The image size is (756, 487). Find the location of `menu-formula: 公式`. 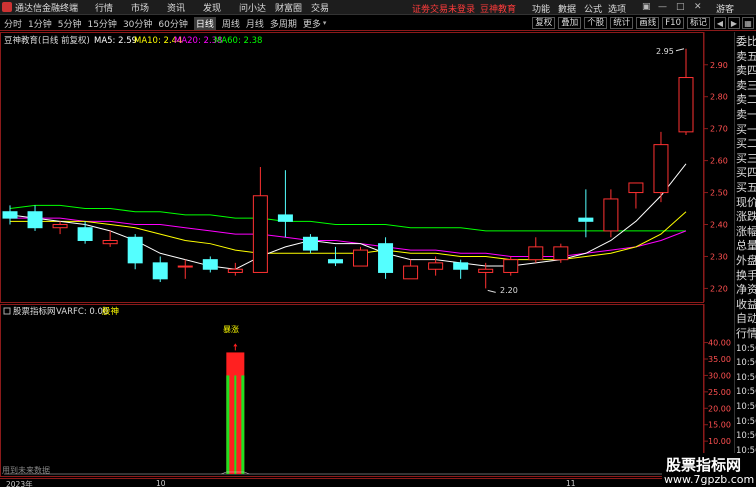

menu-formula: 公式 is located at coordinates (593, 8).